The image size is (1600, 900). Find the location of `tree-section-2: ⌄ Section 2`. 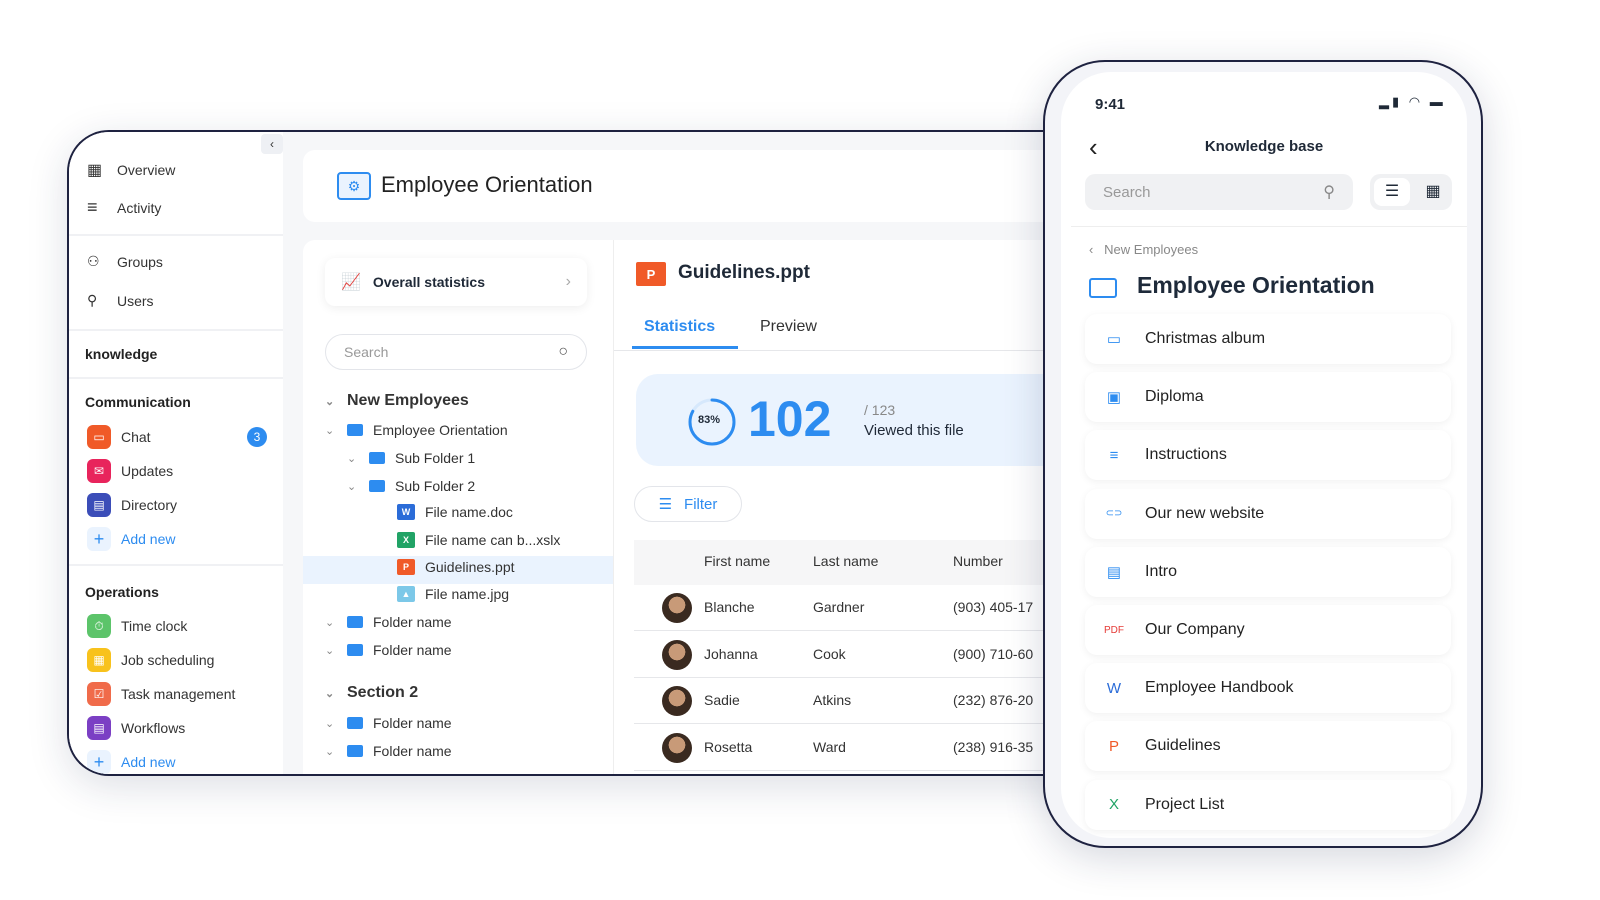

tree-section-2: ⌄ Section 2 is located at coordinates (371, 693).